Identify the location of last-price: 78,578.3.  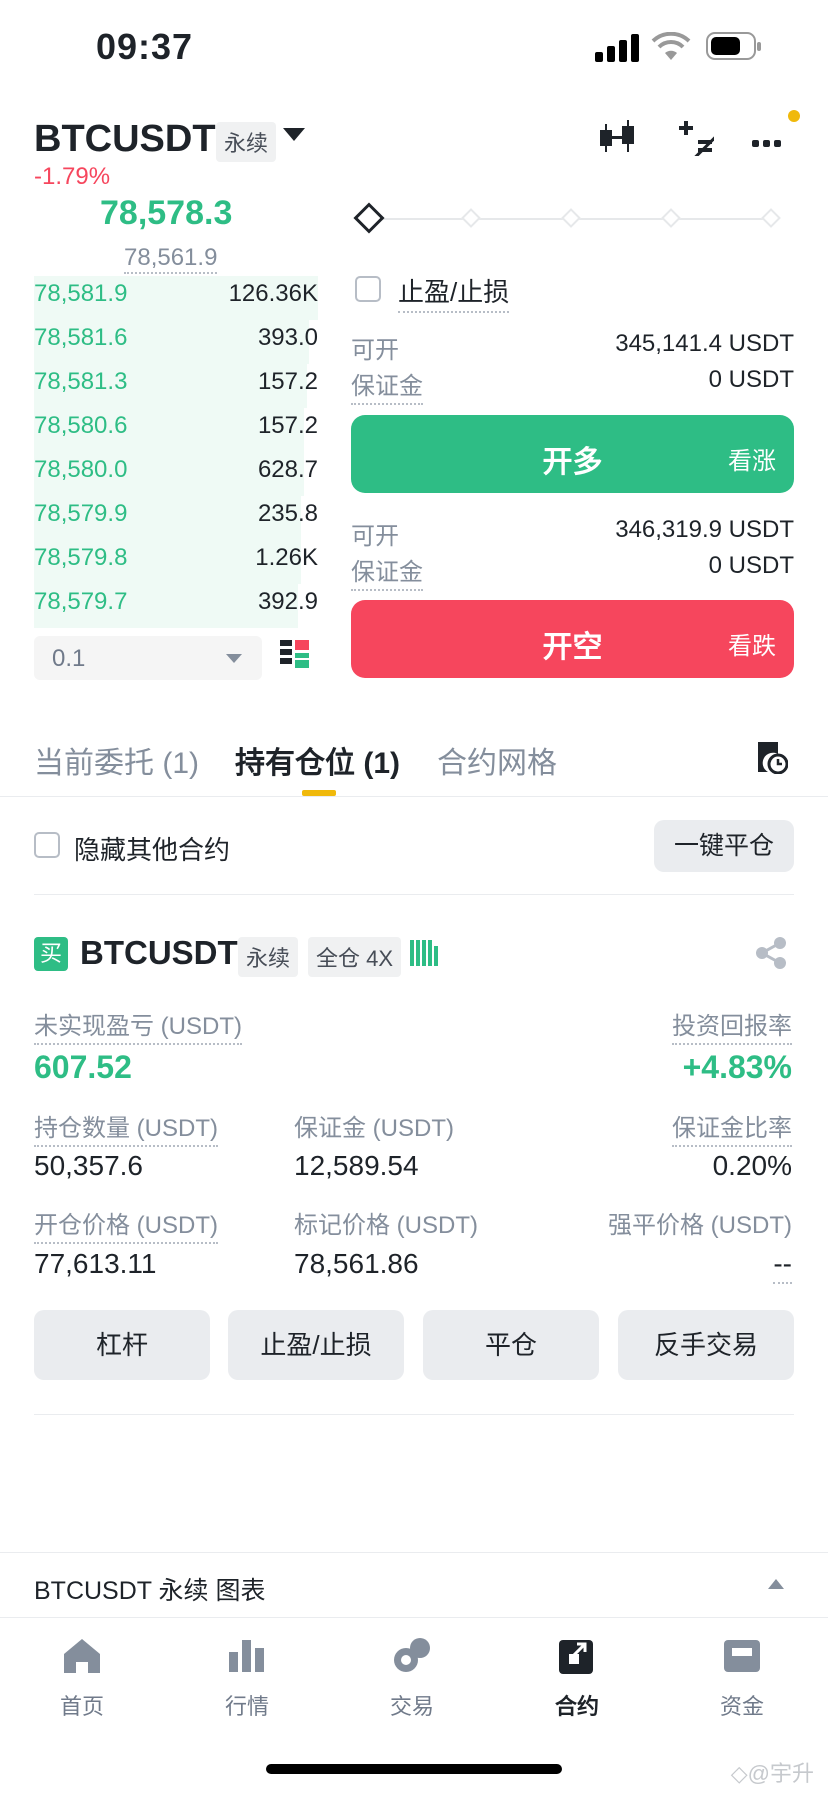
(166, 213).